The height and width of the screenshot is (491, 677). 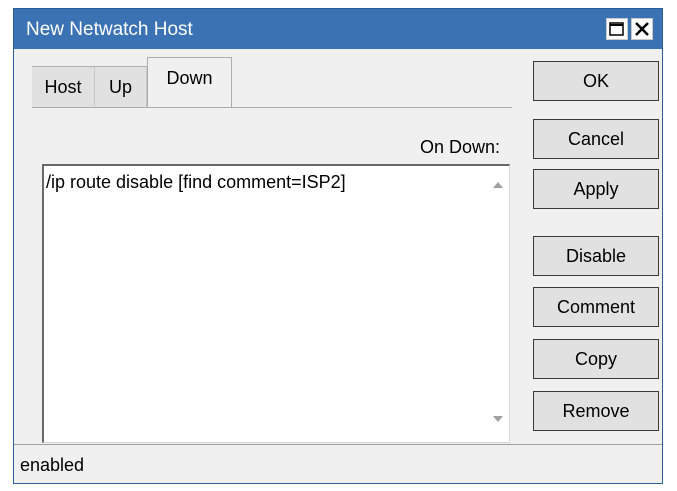 I want to click on status-bar: enabled, so click(x=338, y=463).